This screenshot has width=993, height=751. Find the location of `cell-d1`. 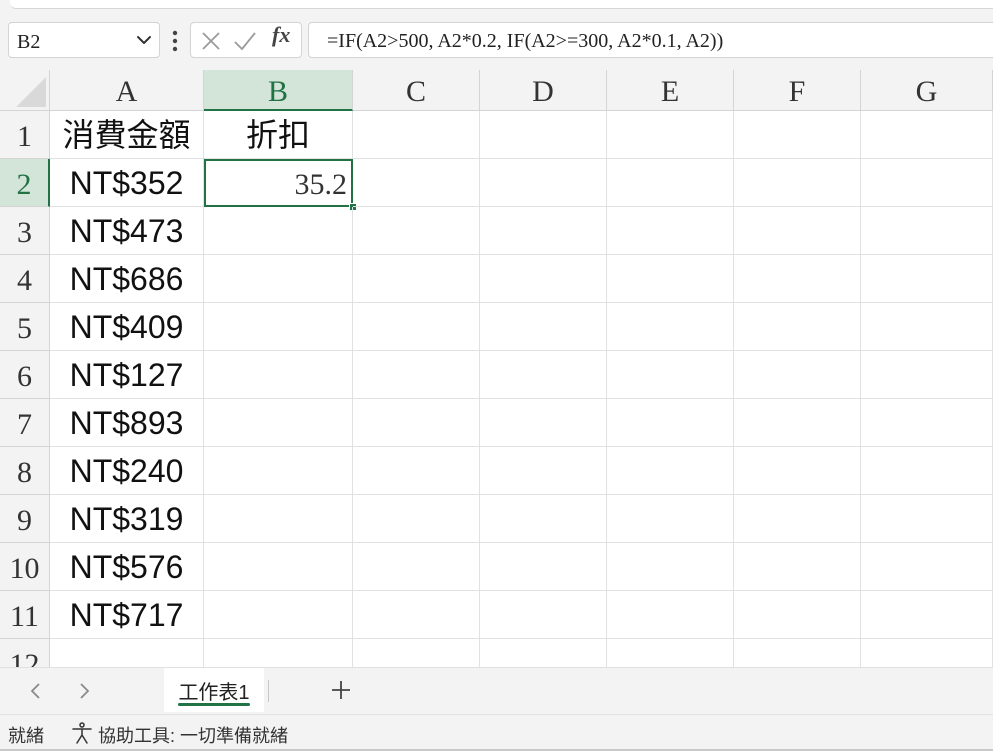

cell-d1 is located at coordinates (543, 135).